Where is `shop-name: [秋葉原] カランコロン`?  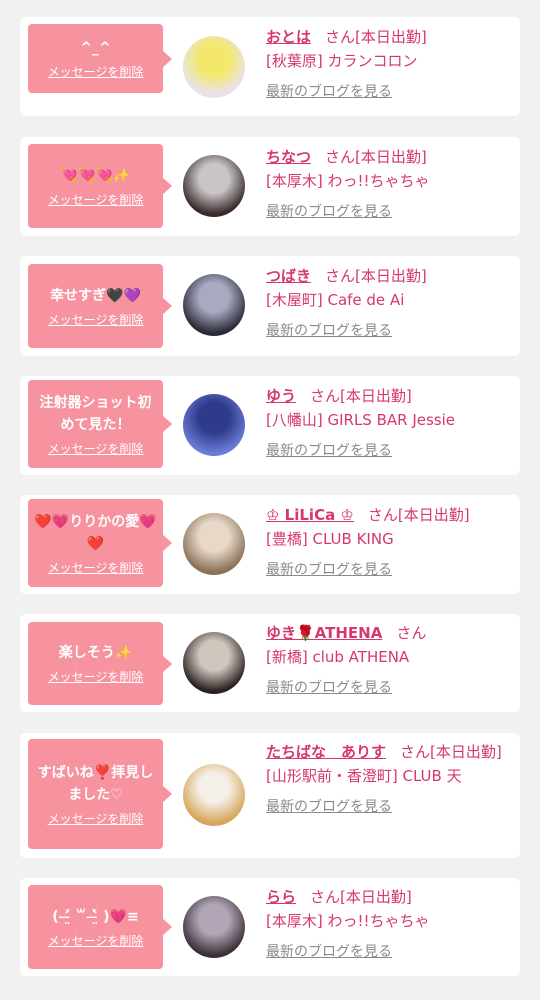 shop-name: [秋葉原] カランコロン is located at coordinates (342, 61).